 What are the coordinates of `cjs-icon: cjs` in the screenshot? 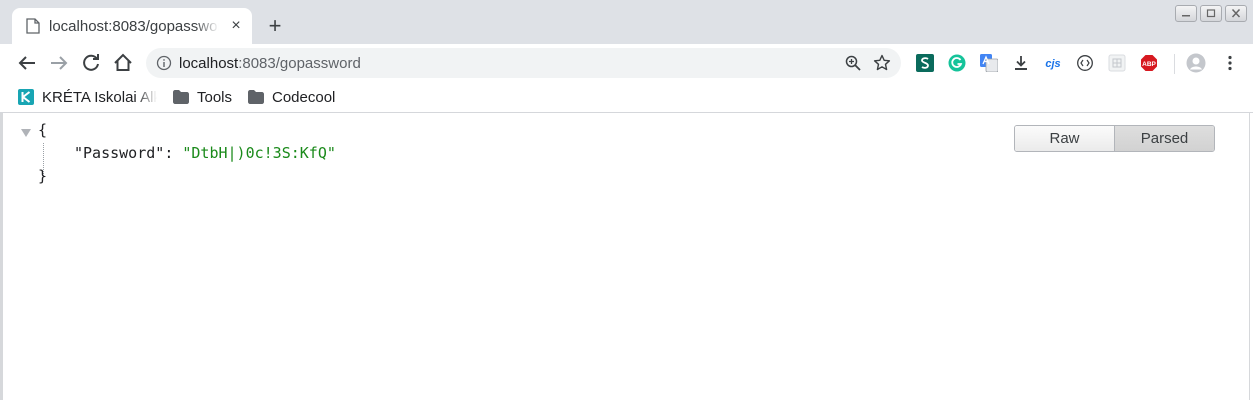 It's located at (1053, 63).